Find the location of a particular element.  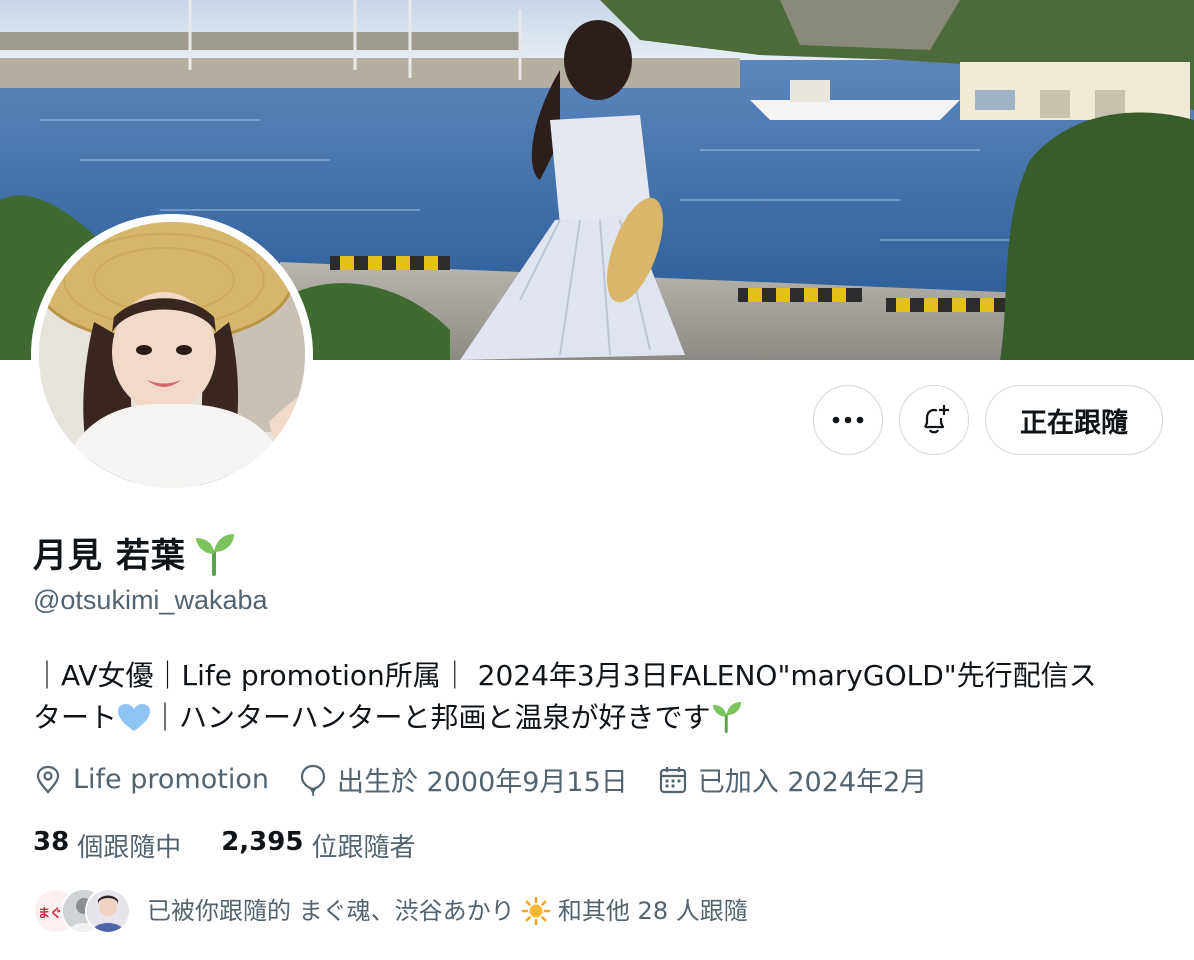

known-follower-avatar is located at coordinates (108, 911).